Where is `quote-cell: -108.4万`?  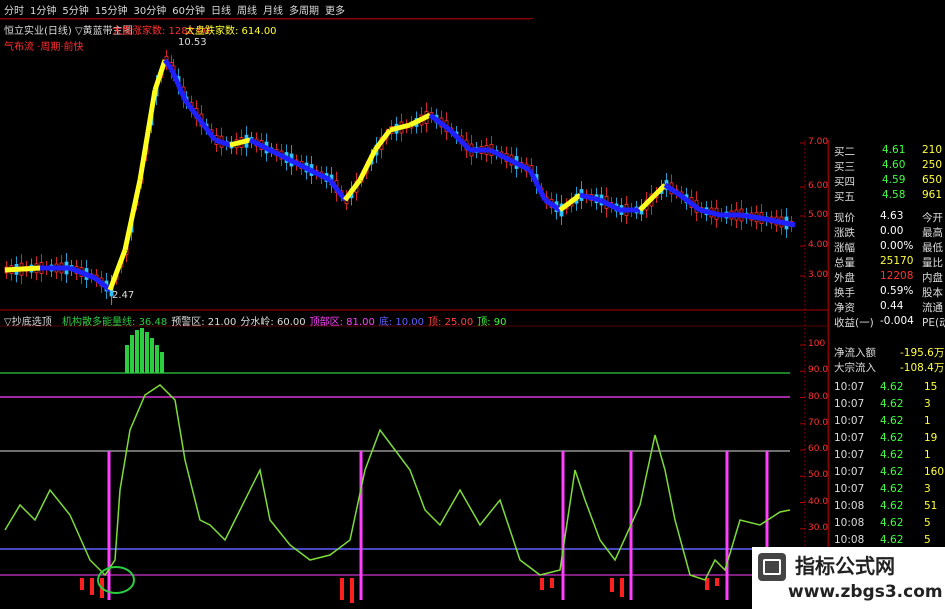 quote-cell: -108.4万 is located at coordinates (922, 368).